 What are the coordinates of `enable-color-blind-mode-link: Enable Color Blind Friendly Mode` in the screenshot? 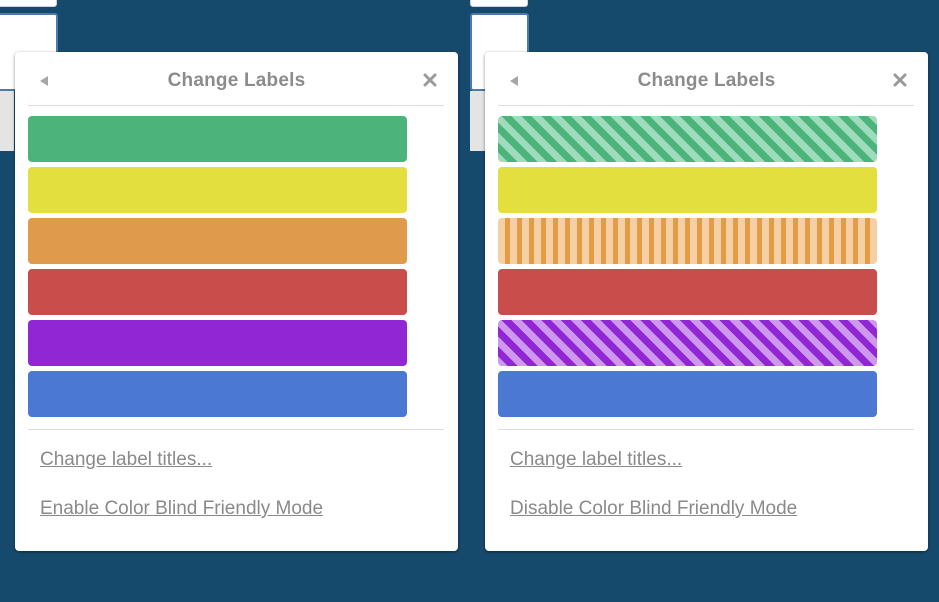 It's located at (181, 509).